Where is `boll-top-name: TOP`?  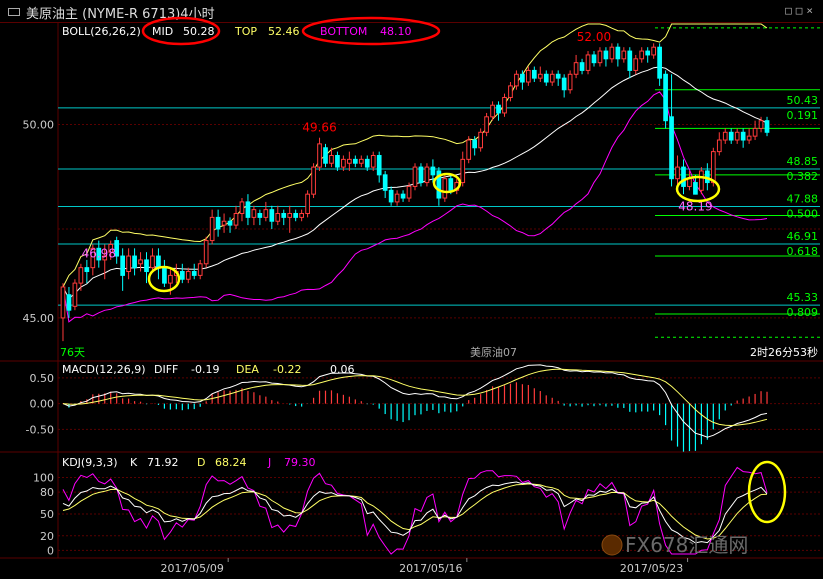 boll-top-name: TOP is located at coordinates (245, 31).